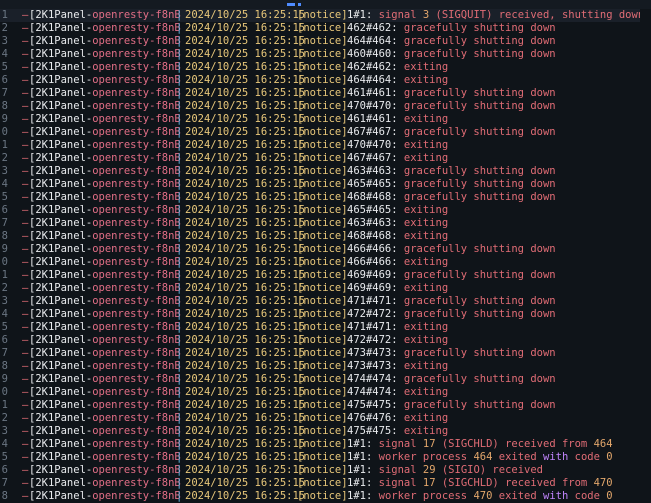 This screenshot has width=651, height=503. I want to click on message-fragment: 470, so click(603, 483).